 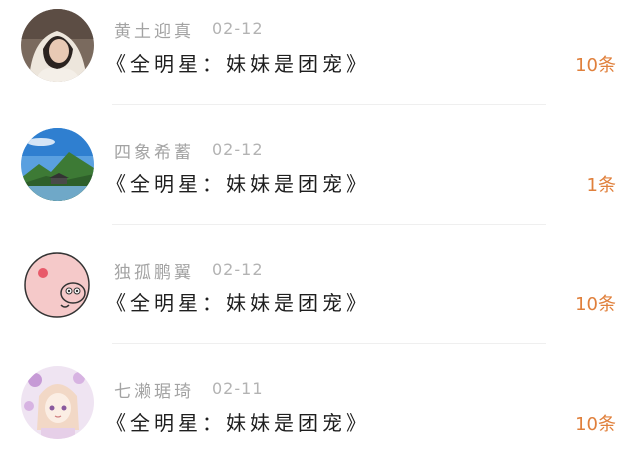 I want to click on username: 独孤鹏翼, so click(x=154, y=270).